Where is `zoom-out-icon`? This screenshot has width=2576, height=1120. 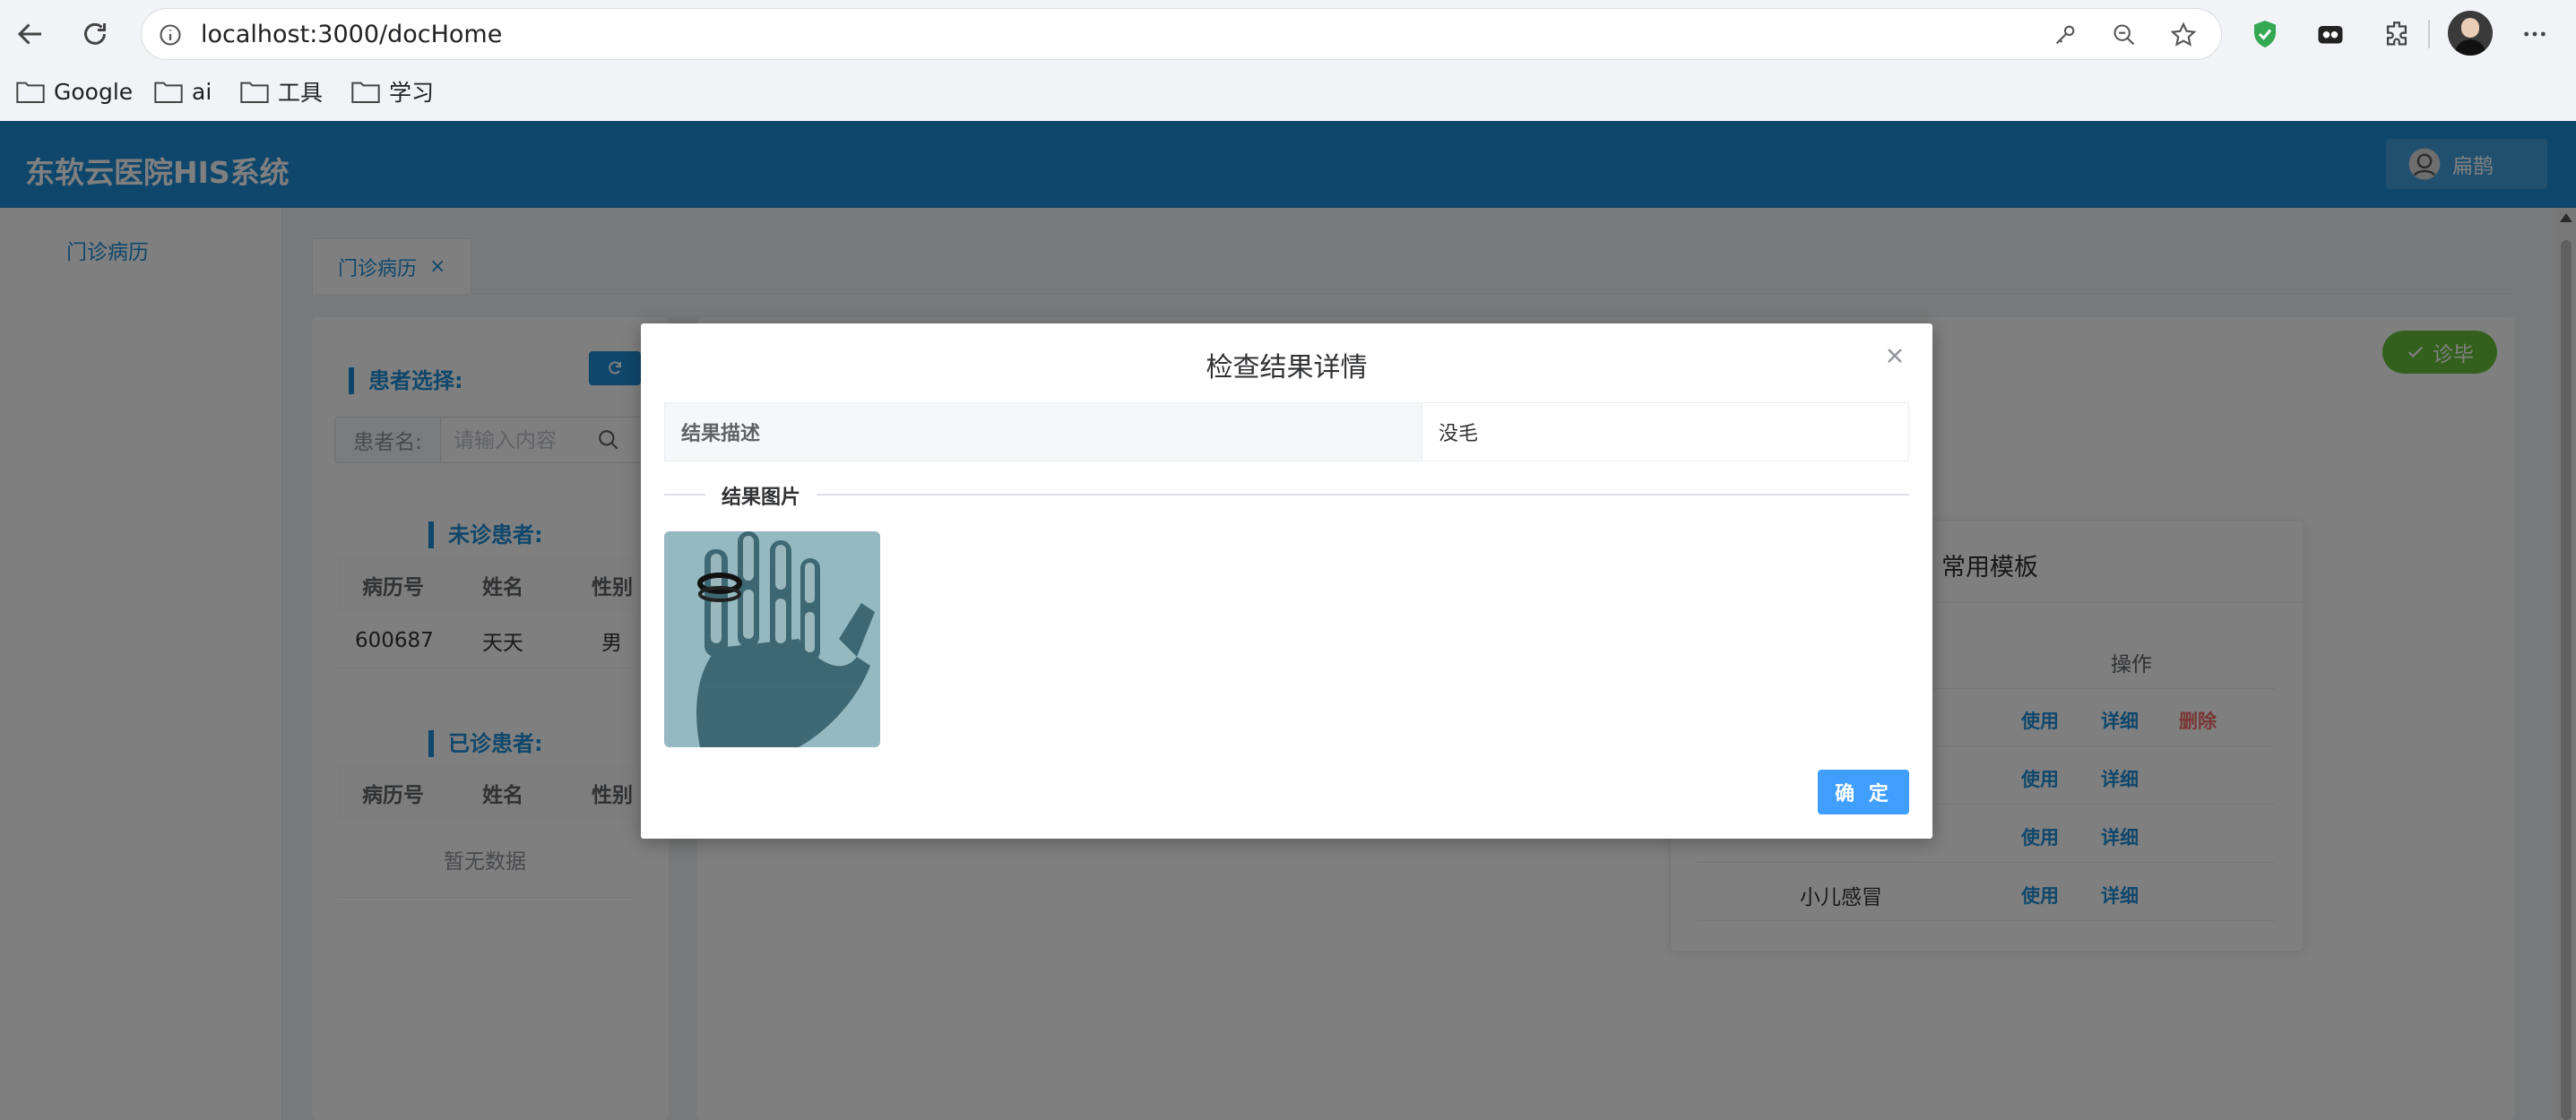 zoom-out-icon is located at coordinates (2124, 34).